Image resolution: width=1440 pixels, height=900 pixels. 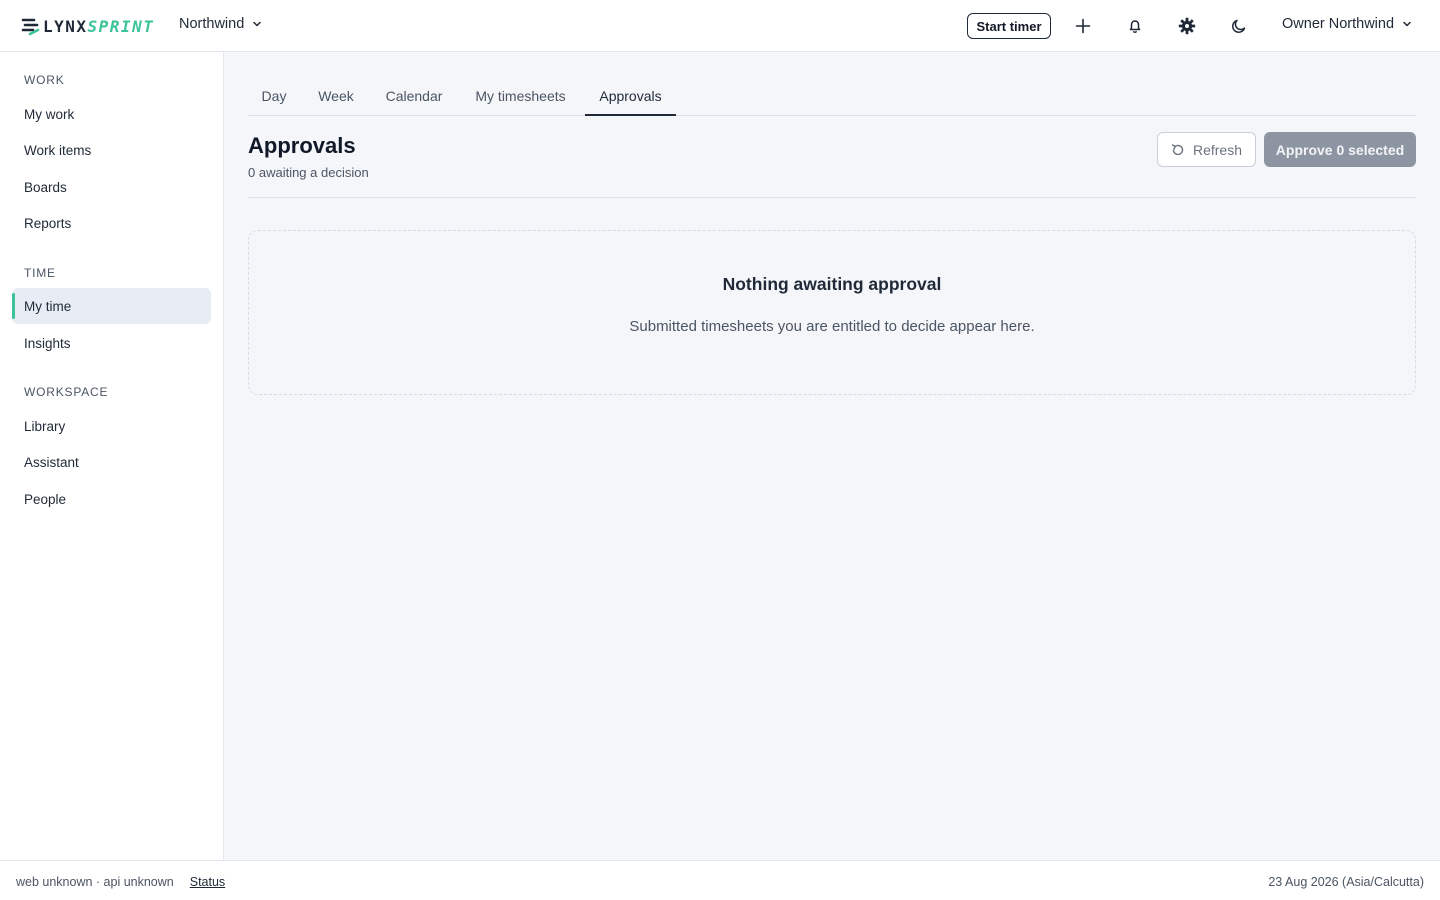 I want to click on refresh-label: Refresh, so click(x=1217, y=149).